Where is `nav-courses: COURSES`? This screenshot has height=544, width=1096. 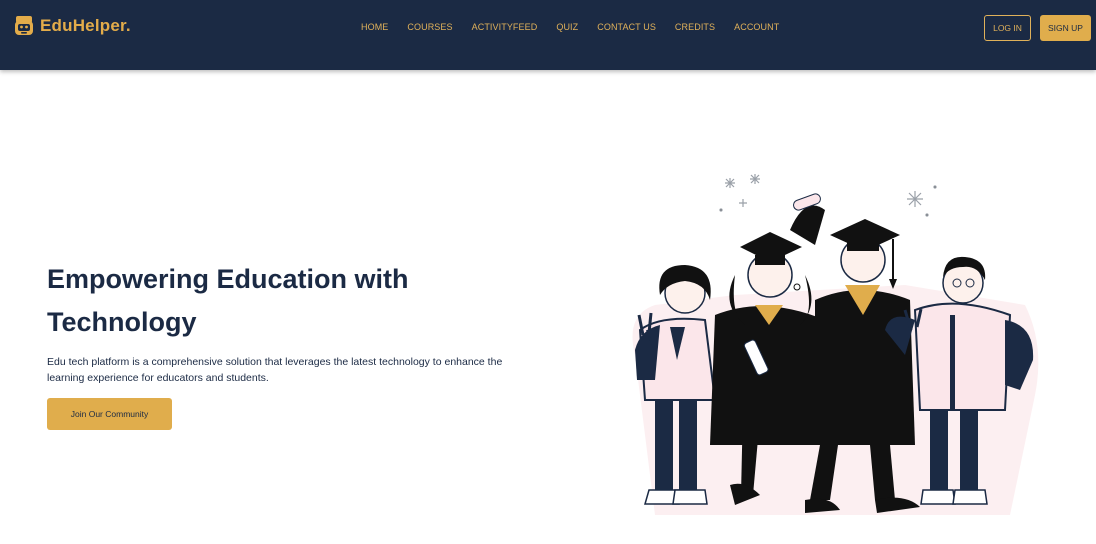
nav-courses: COURSES is located at coordinates (429, 27).